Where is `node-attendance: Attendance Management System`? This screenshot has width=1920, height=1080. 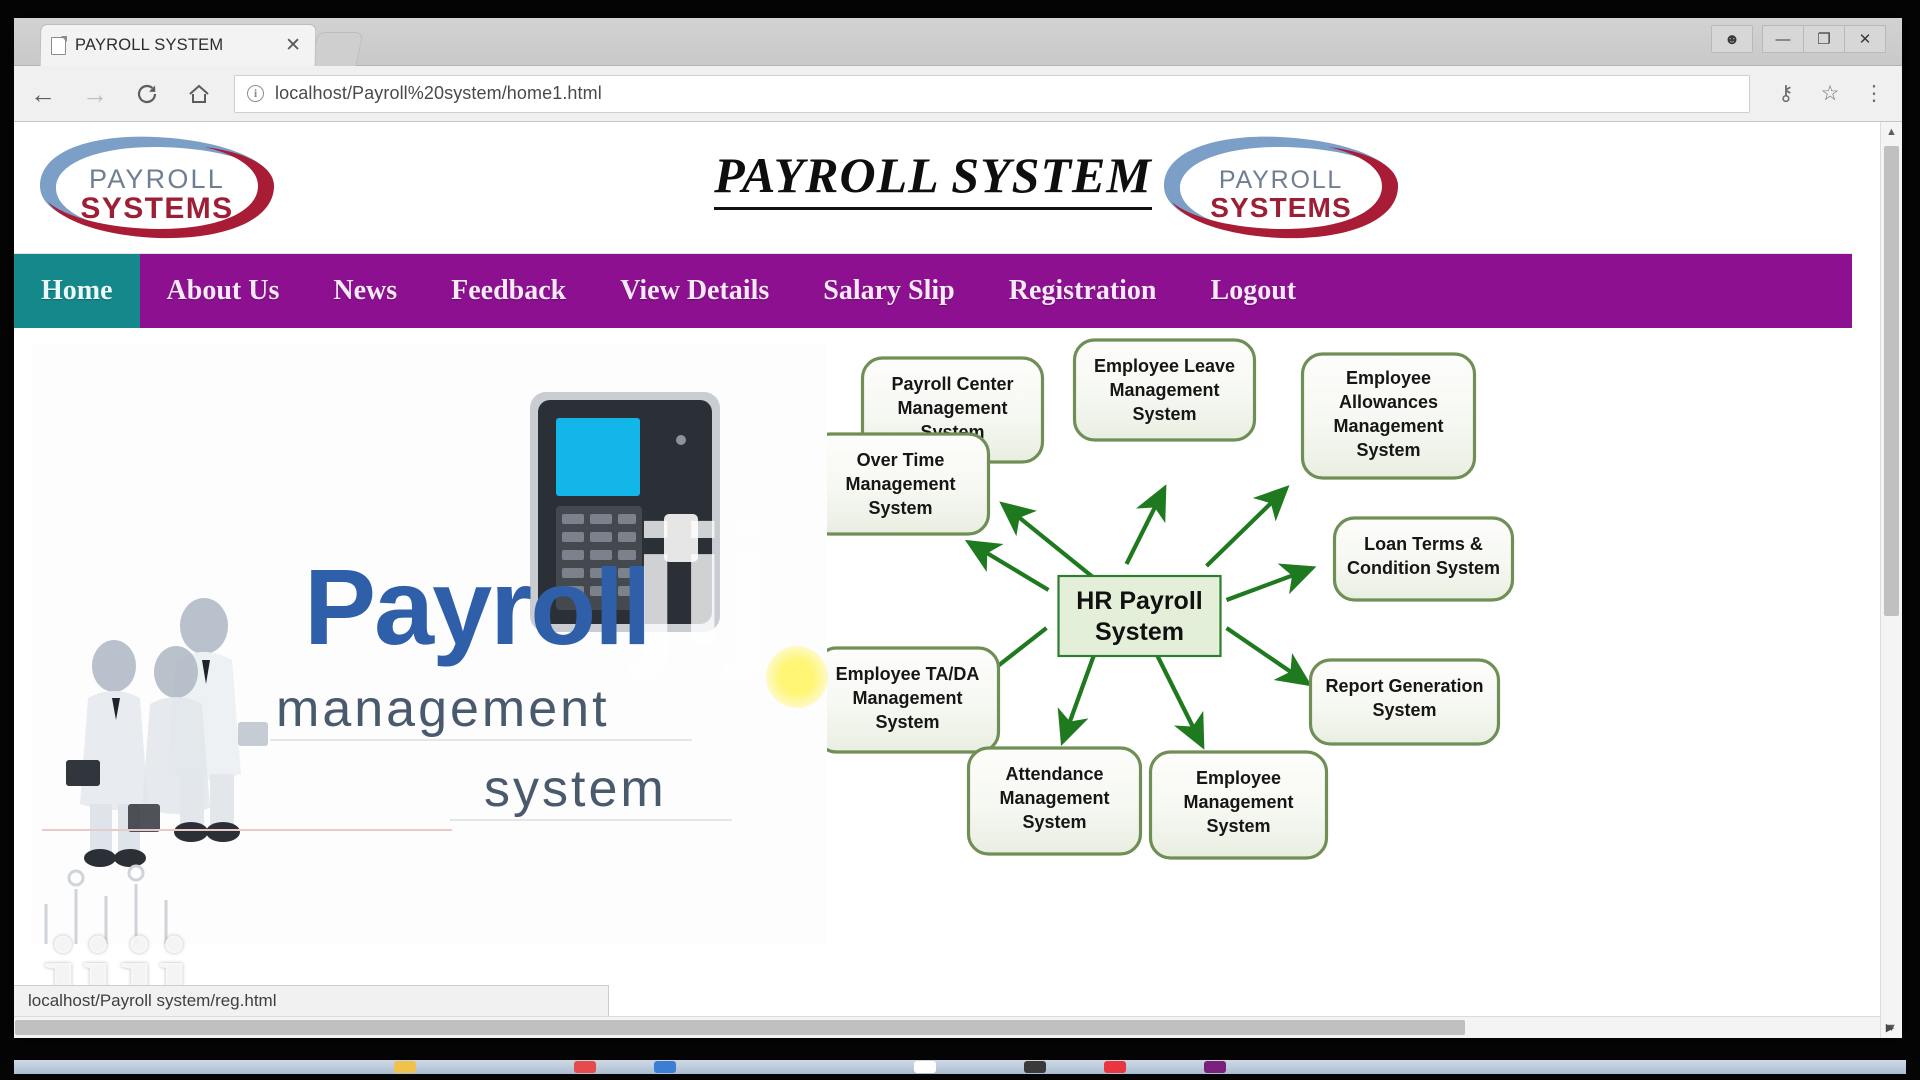
node-attendance: Attendance Management System is located at coordinates (1054, 801).